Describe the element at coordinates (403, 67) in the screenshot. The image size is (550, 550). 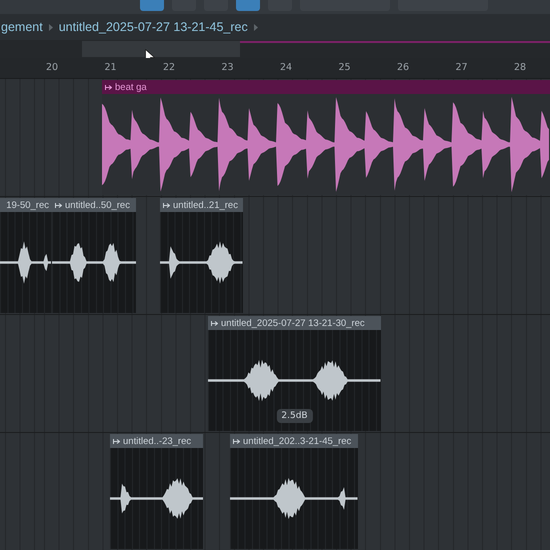
I see `bar-number: 26` at that location.